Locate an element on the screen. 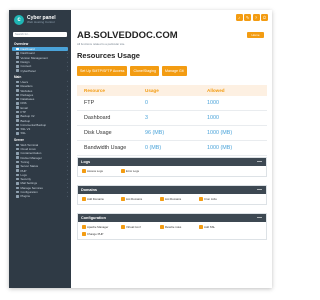  link-label: Add Domains is located at coordinates (95, 199).